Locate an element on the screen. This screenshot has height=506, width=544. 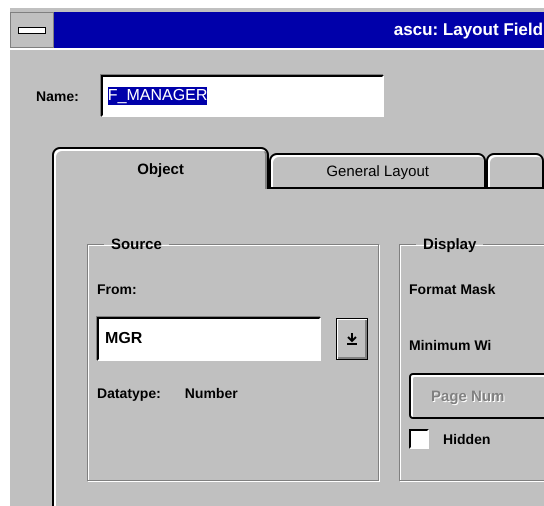
window-title: ascu: Layout Field is located at coordinates (469, 30).